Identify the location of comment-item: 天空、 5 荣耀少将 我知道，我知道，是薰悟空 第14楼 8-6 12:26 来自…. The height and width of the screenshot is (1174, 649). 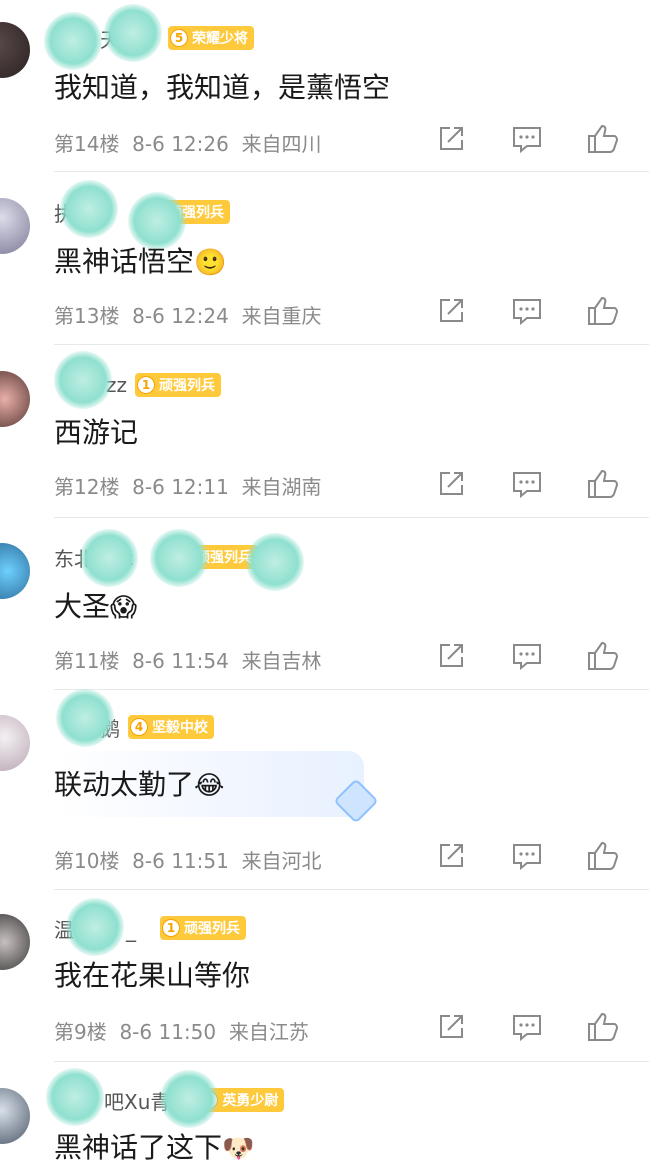
(324, 86).